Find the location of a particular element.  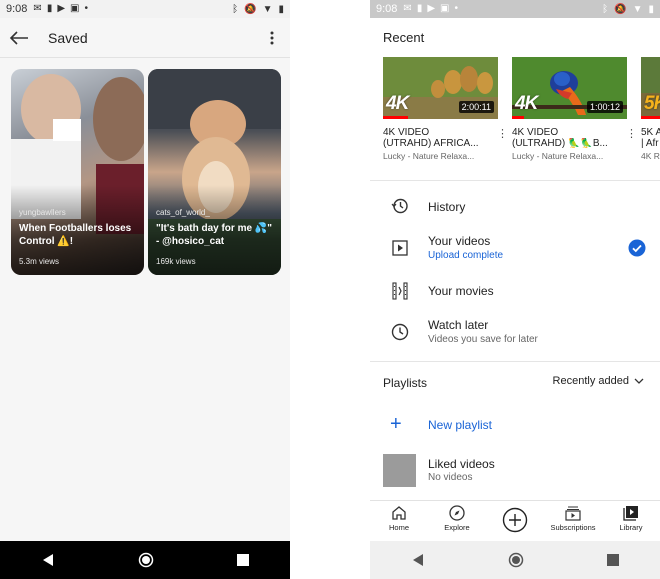

nav-subscriptions: Subscriptions is located at coordinates (573, 518).